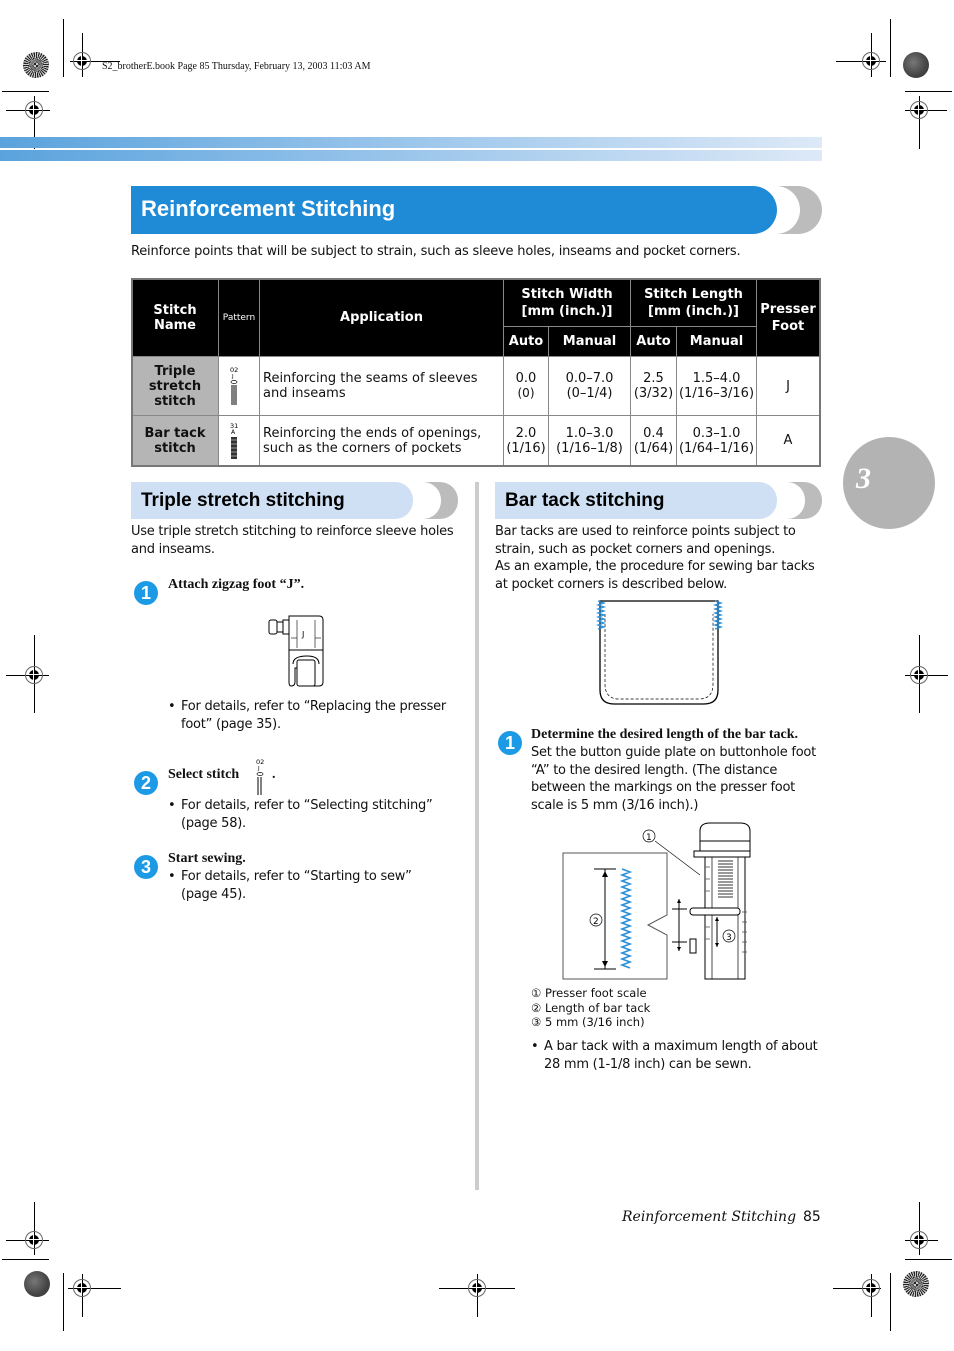 The image size is (954, 1351). Describe the element at coordinates (716, 386) in the screenshot. I see `length-manual: 1.5–4.0 (1/16–3/16)` at that location.